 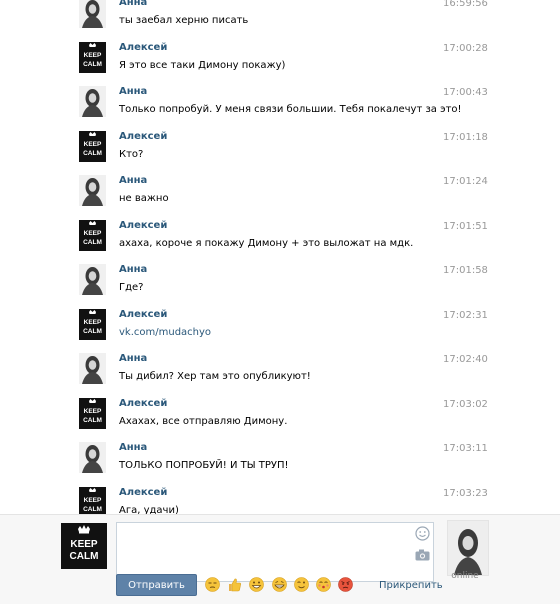 What do you see at coordinates (280, 276) in the screenshot?
I see `message-row: Анна 17:01:58 Где?` at bounding box center [280, 276].